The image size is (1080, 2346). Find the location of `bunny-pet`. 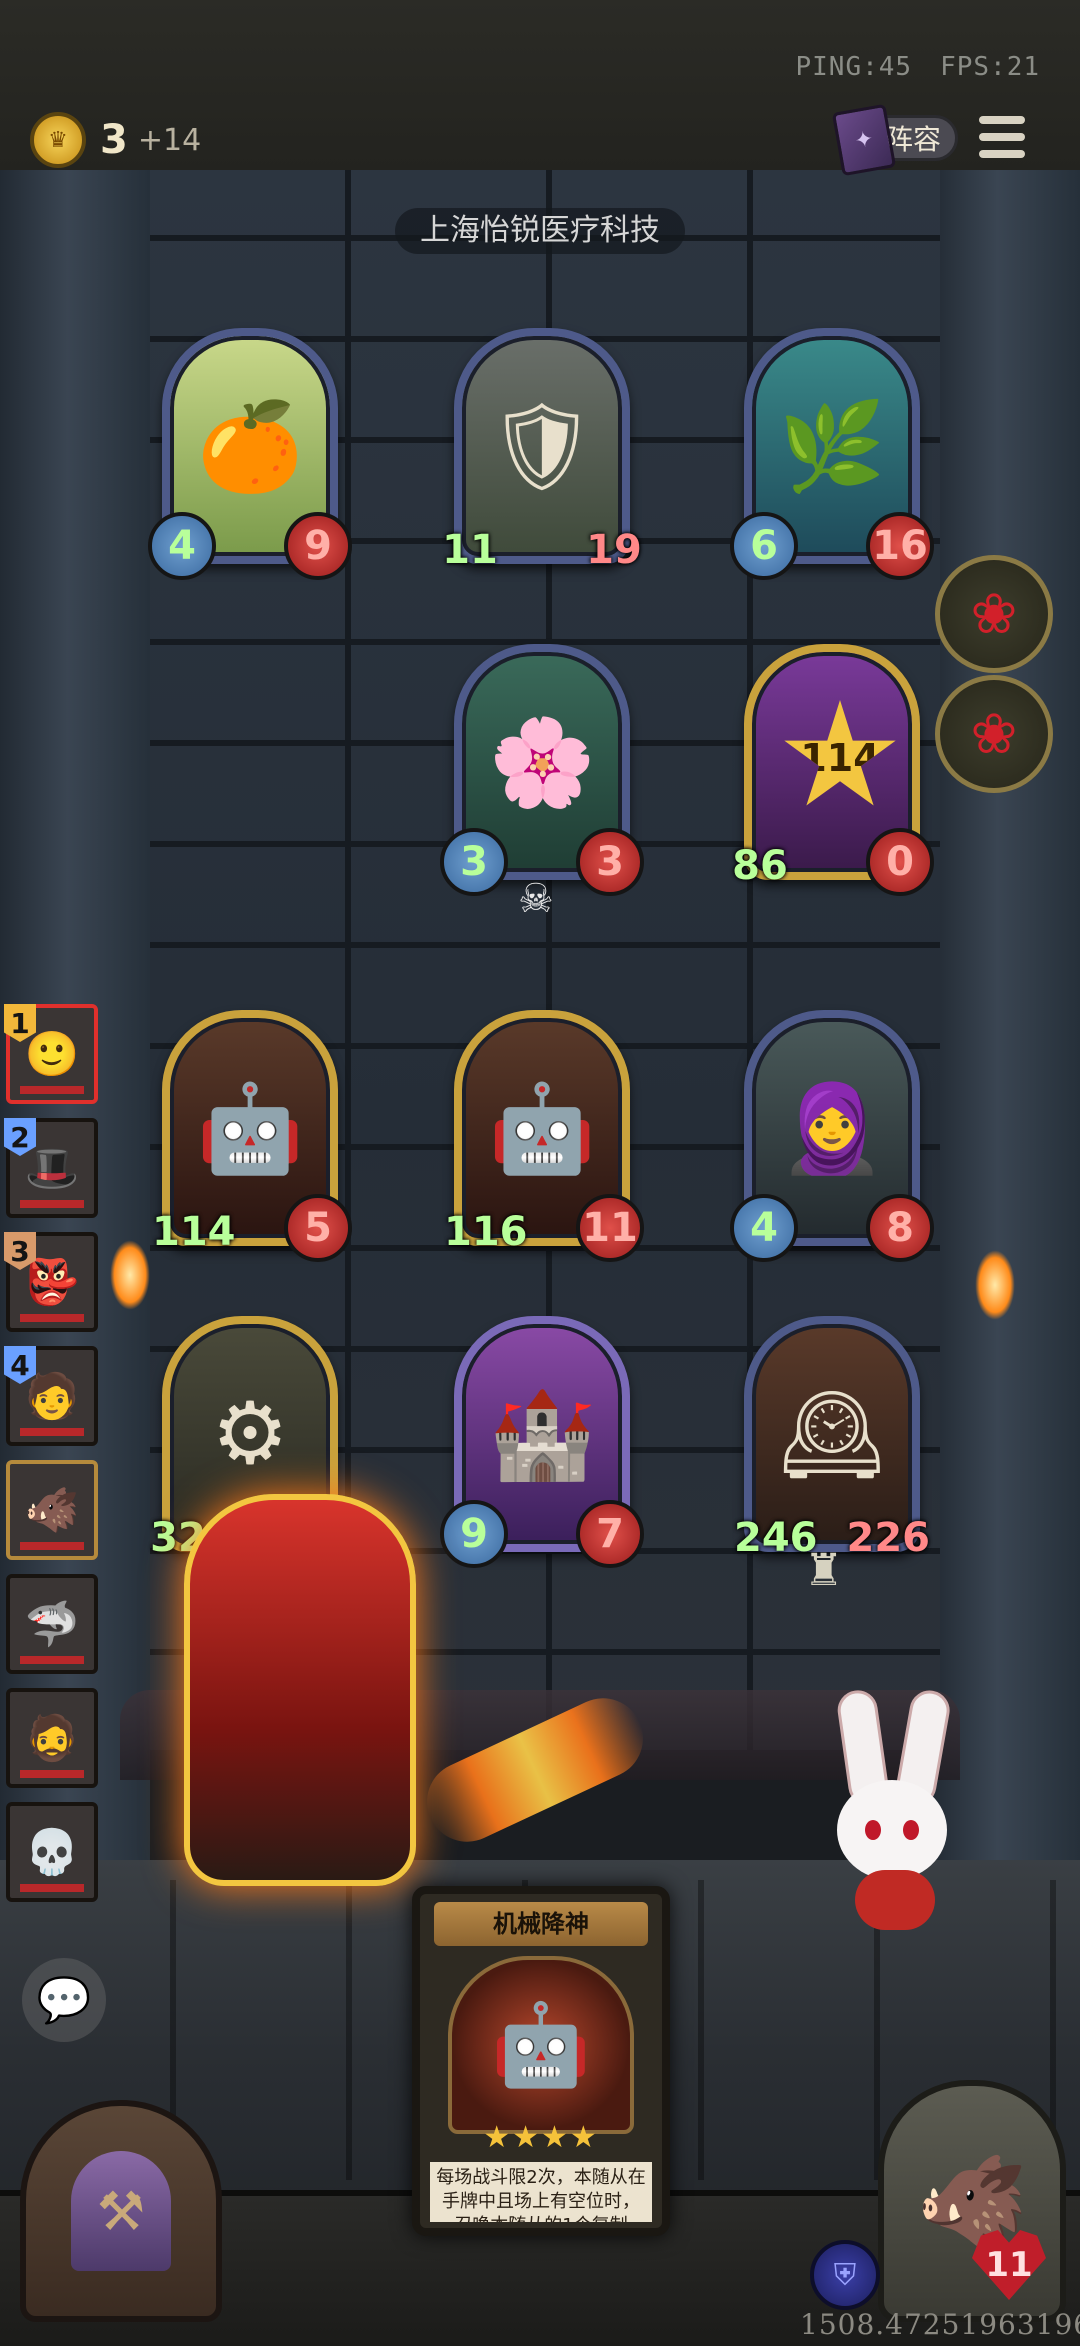

bunny-pet is located at coordinates (890, 1808).